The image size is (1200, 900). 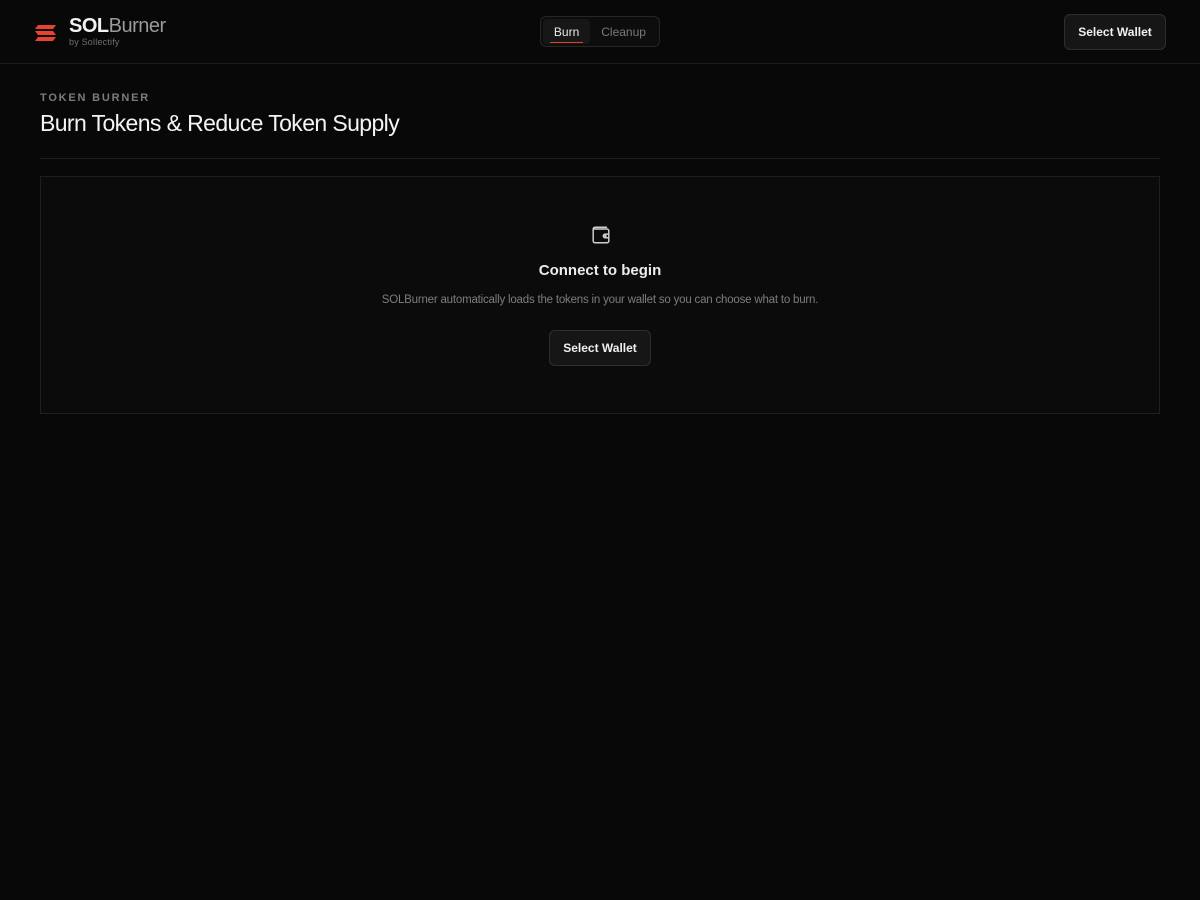 What do you see at coordinates (1115, 32) in the screenshot?
I see `select-wallet-button: Select Wallet` at bounding box center [1115, 32].